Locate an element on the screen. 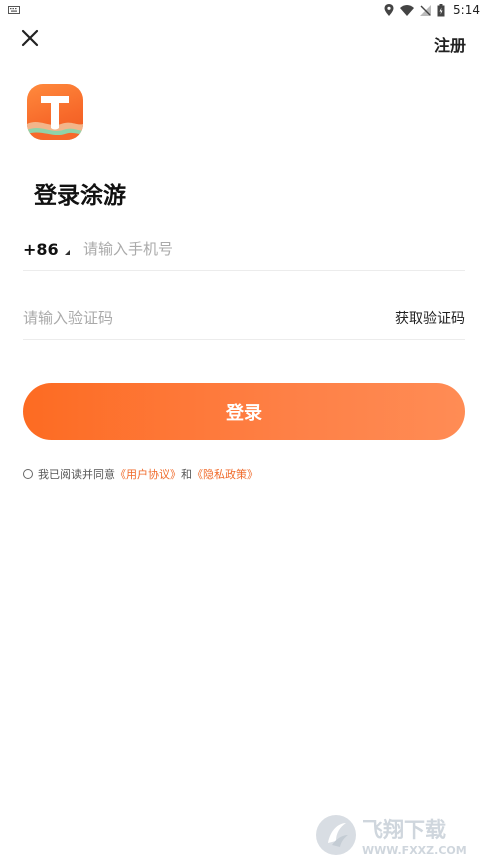 This screenshot has height=867, width=488. phone-input is located at coordinates (268, 249).